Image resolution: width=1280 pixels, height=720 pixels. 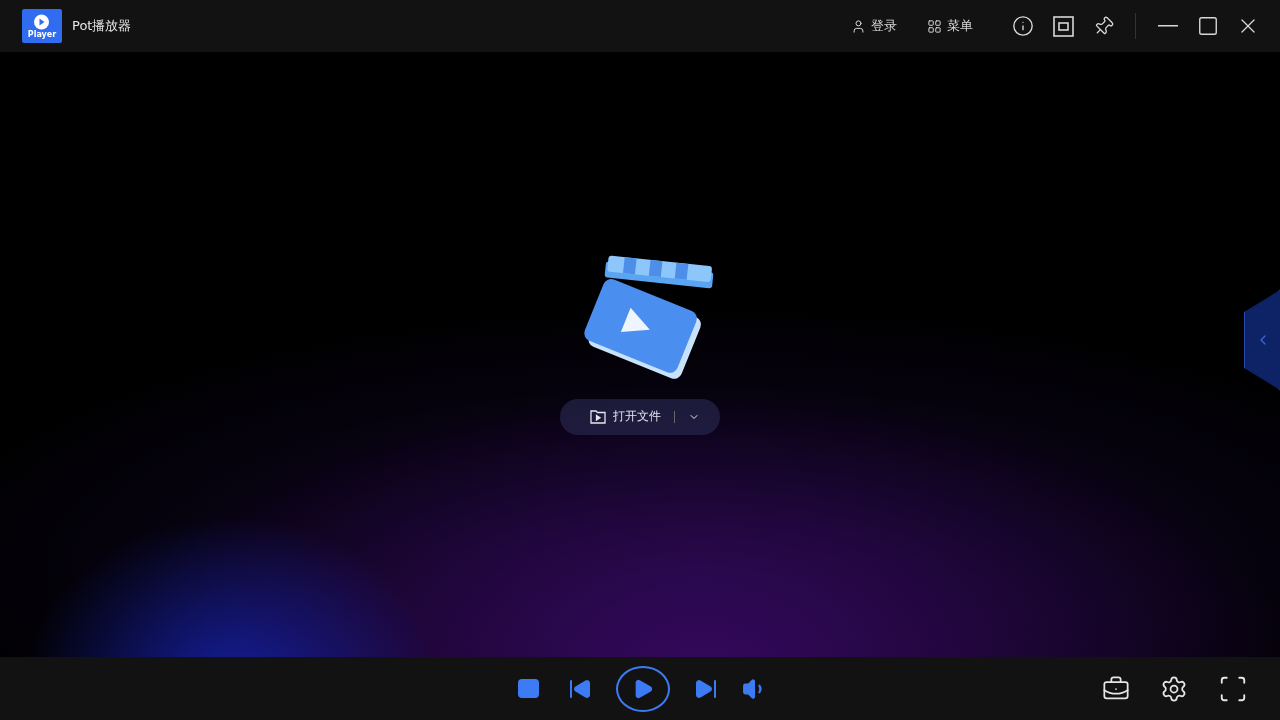 What do you see at coordinates (950, 26) in the screenshot?
I see `menu-button: 菜单` at bounding box center [950, 26].